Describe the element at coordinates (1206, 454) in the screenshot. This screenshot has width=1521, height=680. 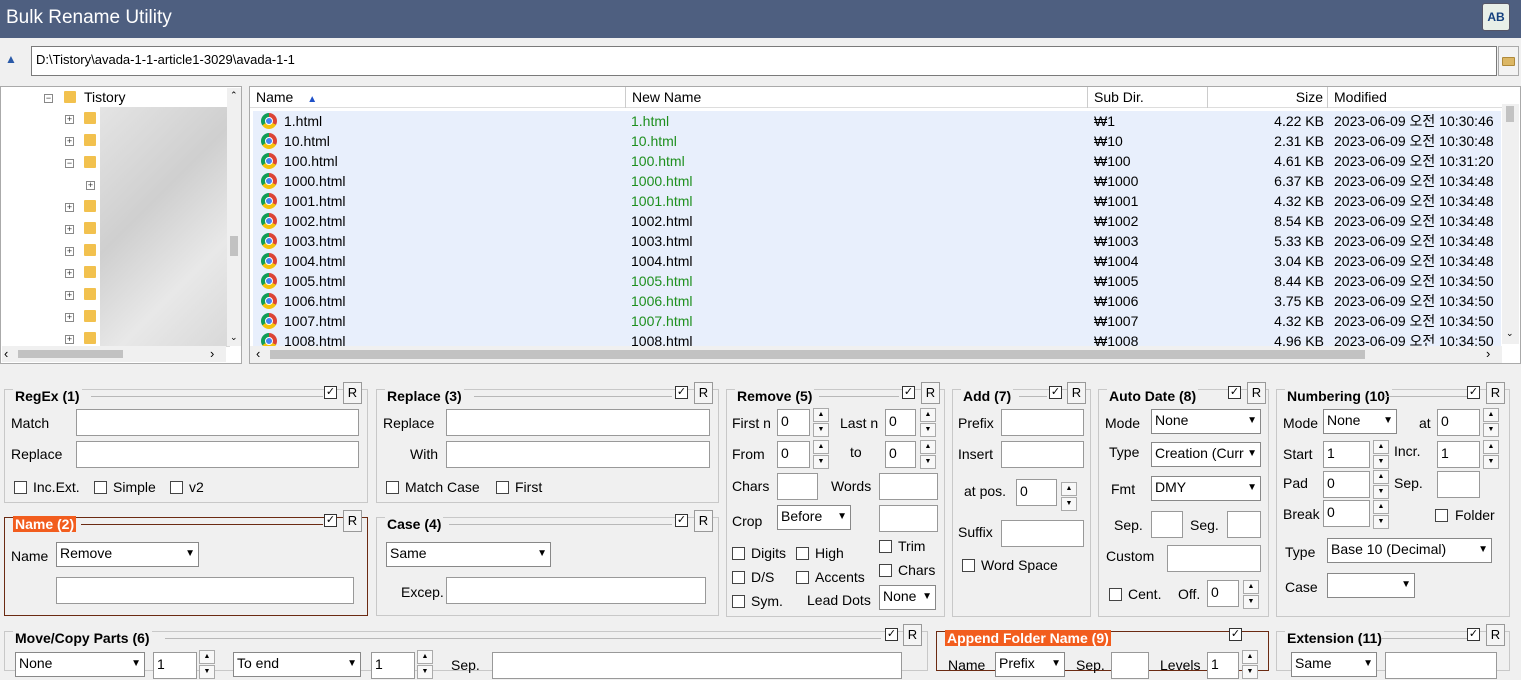
I see `date-type-select: Creation (Curr` at that location.